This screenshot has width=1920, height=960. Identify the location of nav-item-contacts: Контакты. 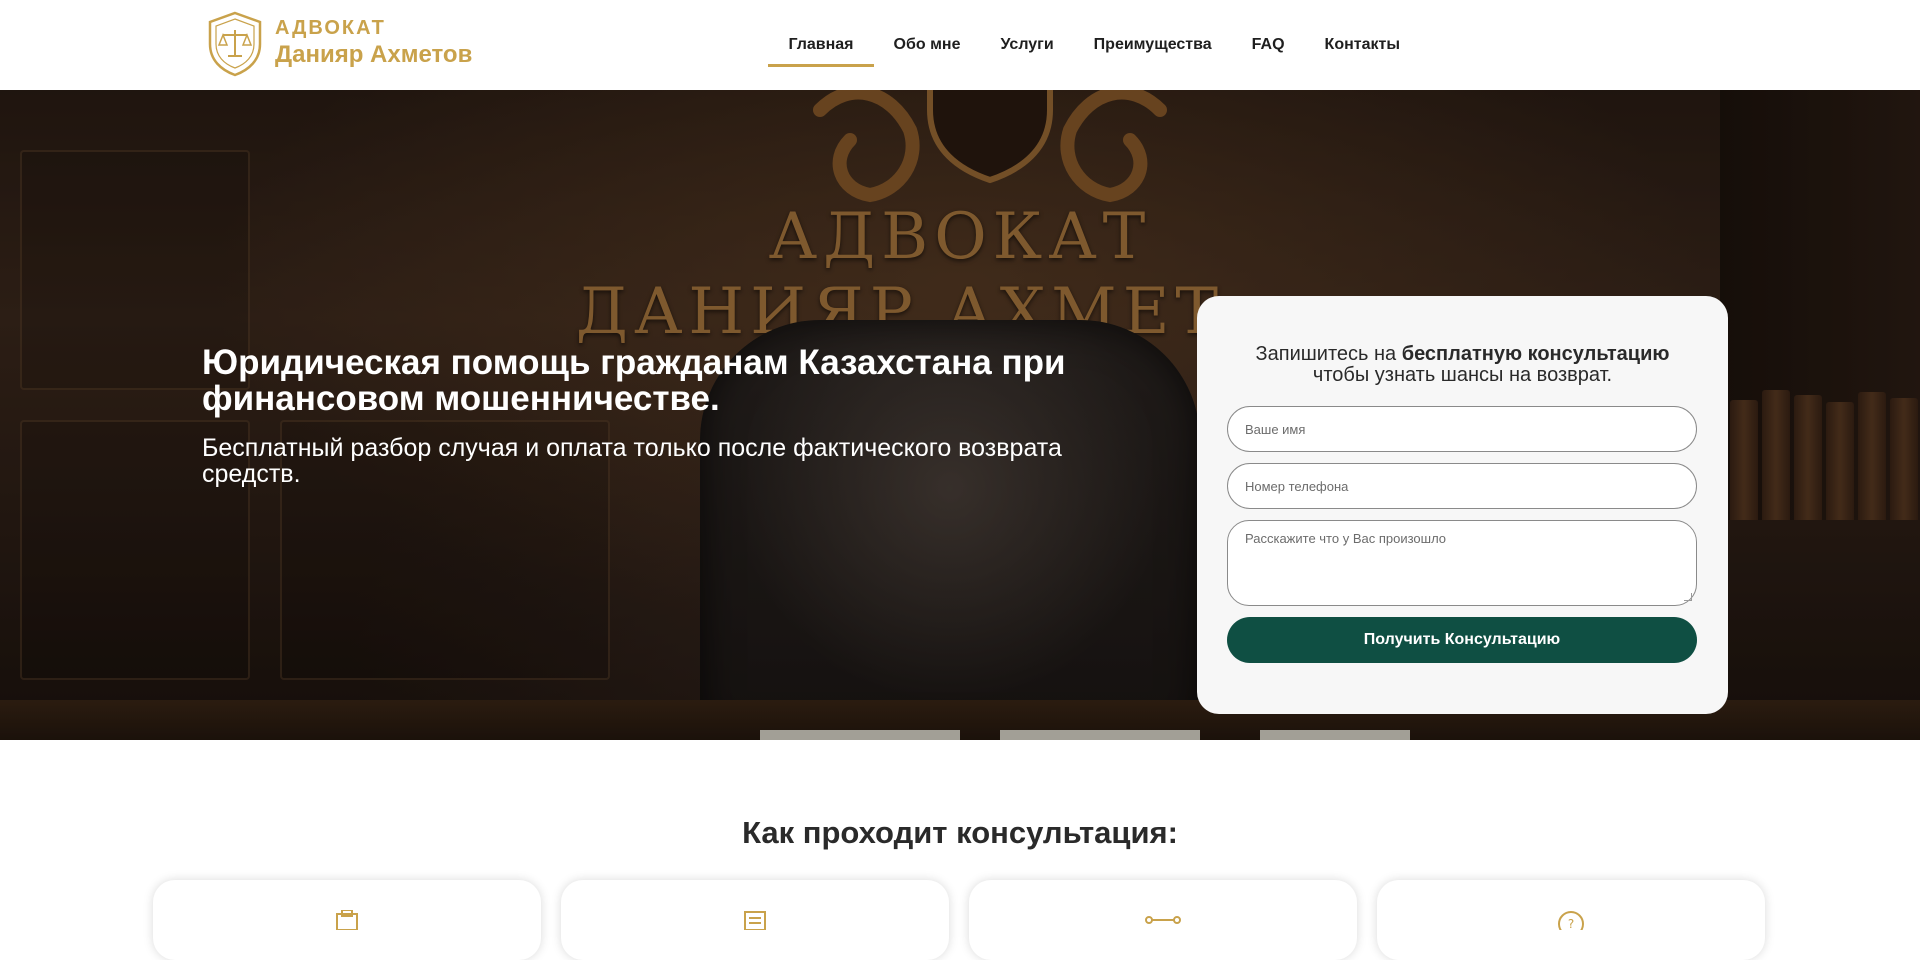
(1362, 45).